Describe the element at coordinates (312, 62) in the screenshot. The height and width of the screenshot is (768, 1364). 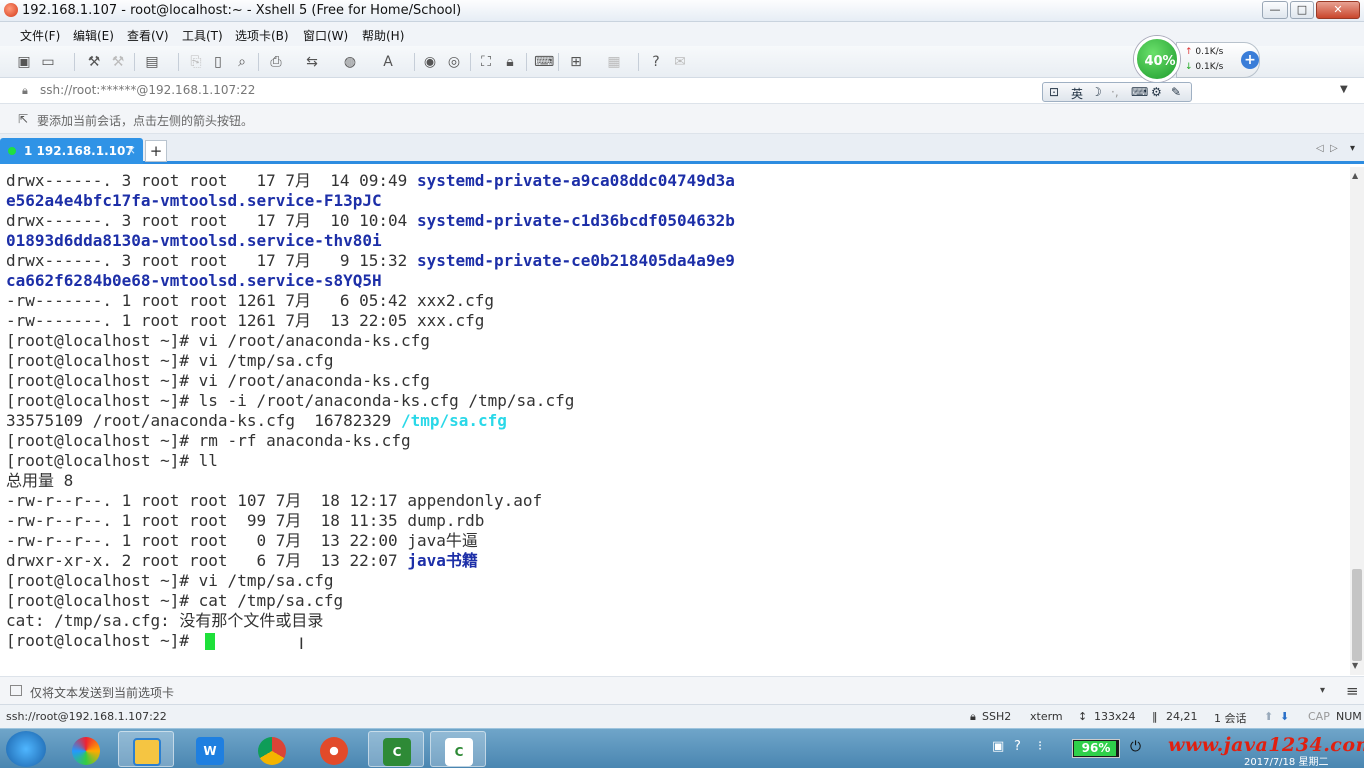
I see `transfer-icon: ⇆` at that location.